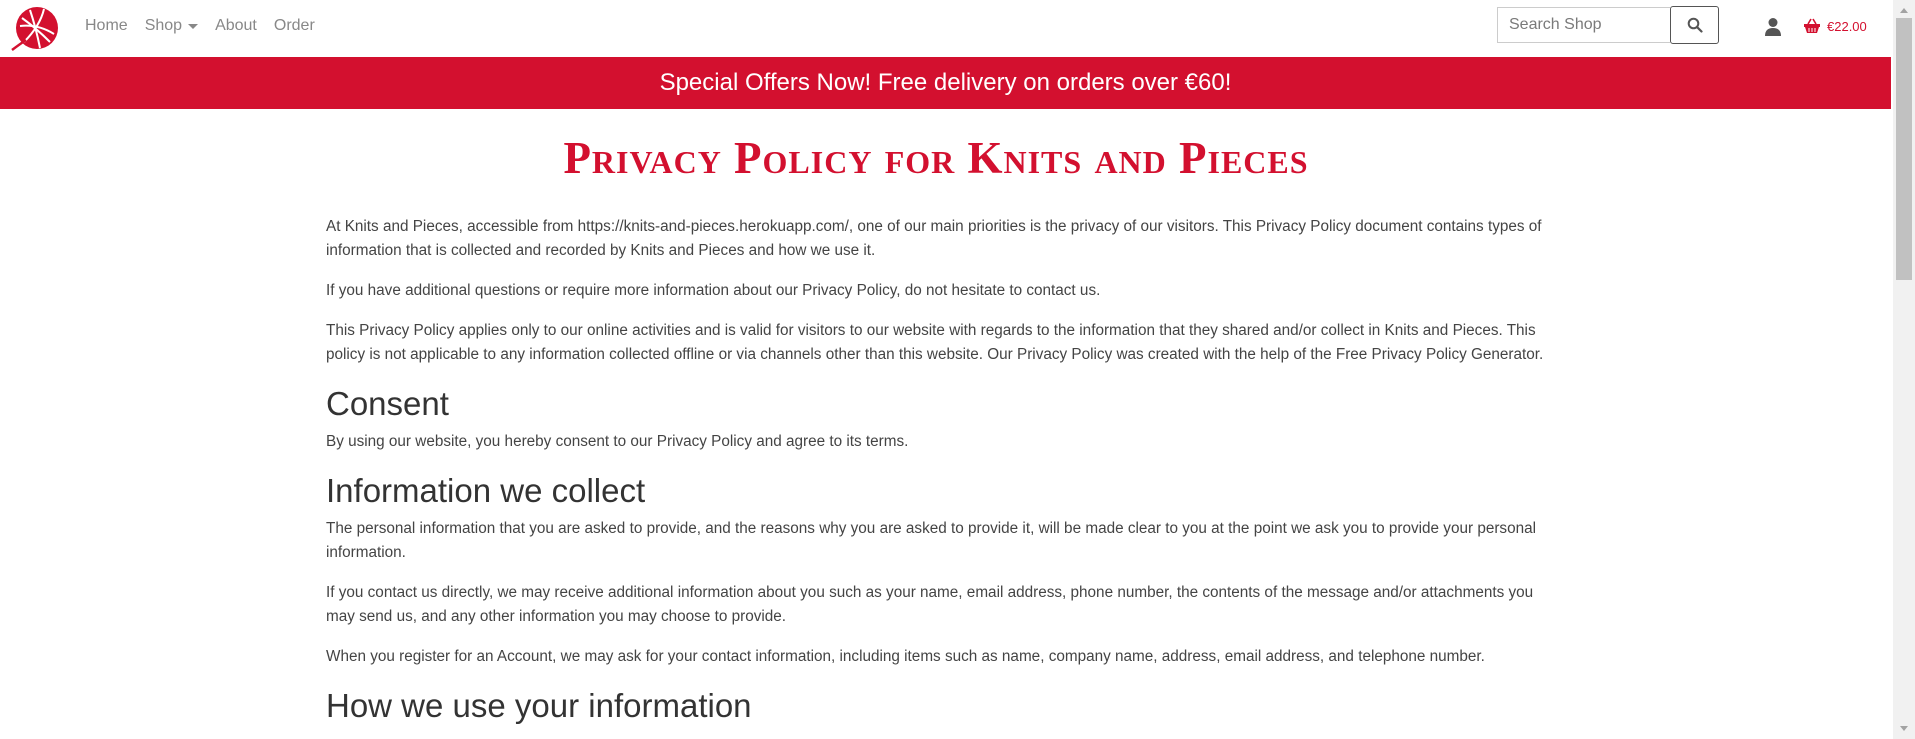 The height and width of the screenshot is (739, 1915). What do you see at coordinates (1904, 10) in the screenshot?
I see `scroll-up-arrow-icon` at bounding box center [1904, 10].